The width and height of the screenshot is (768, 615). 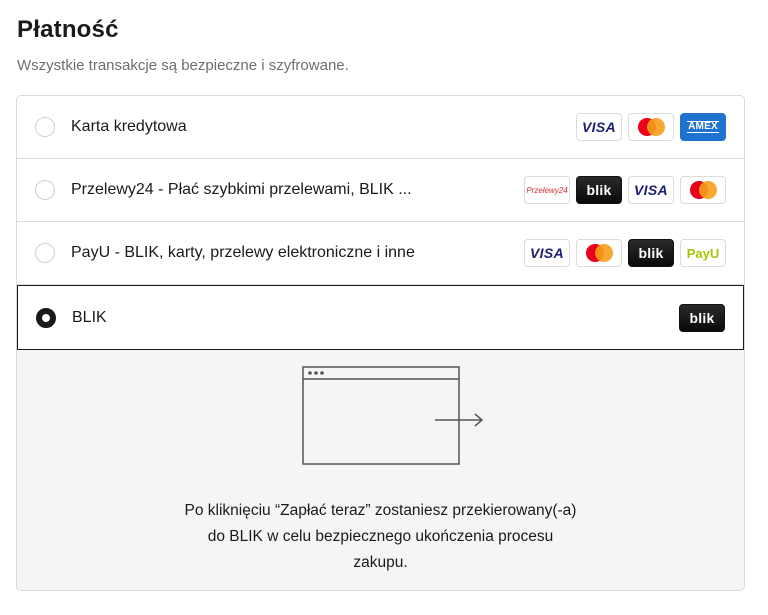 I want to click on payu-logos: VISA blik PayU, so click(x=625, y=253).